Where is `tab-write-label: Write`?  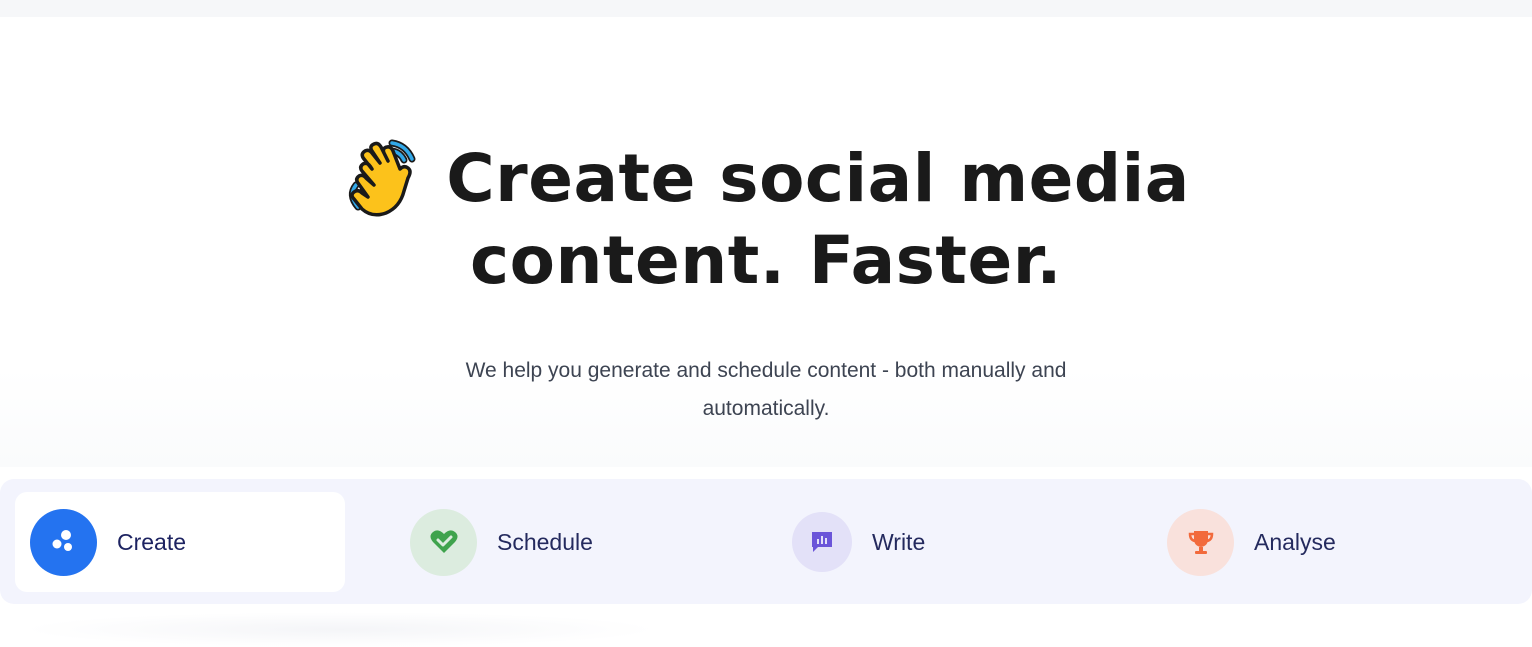
tab-write-label: Write is located at coordinates (899, 541).